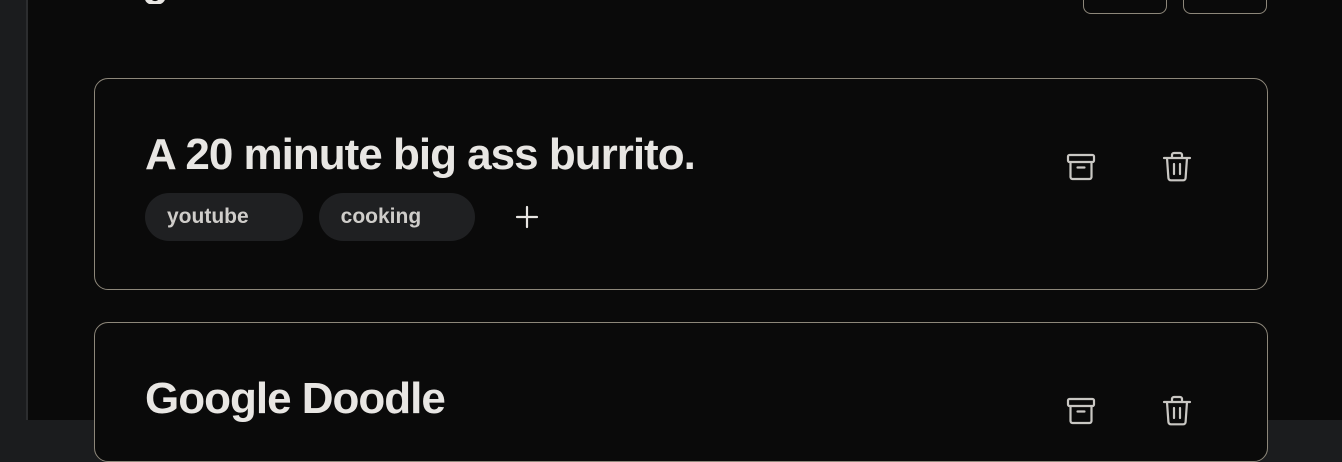  I want to click on page-title: g, so click(207, 2).